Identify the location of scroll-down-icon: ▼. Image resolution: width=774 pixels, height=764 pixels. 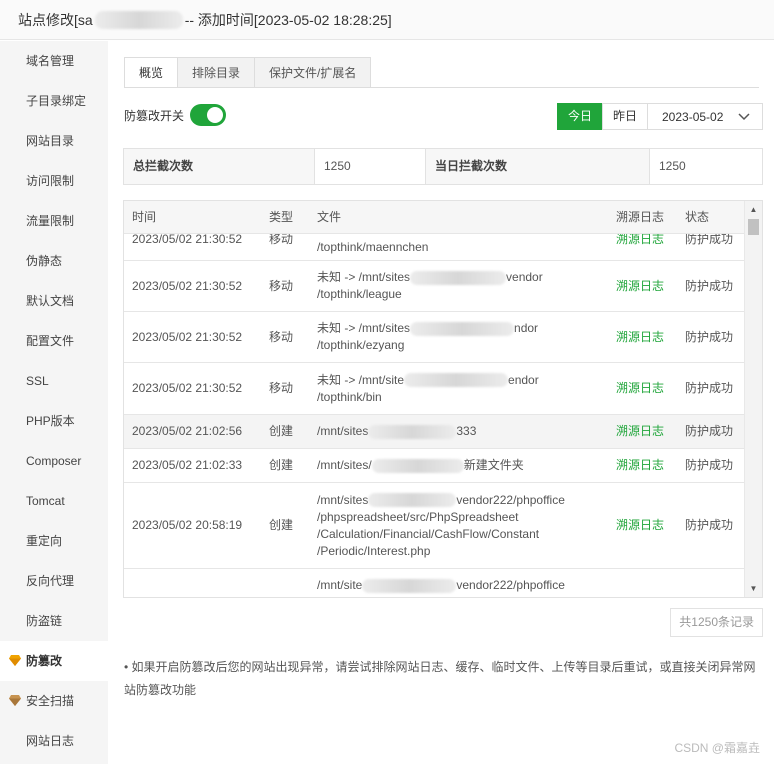
(753, 588).